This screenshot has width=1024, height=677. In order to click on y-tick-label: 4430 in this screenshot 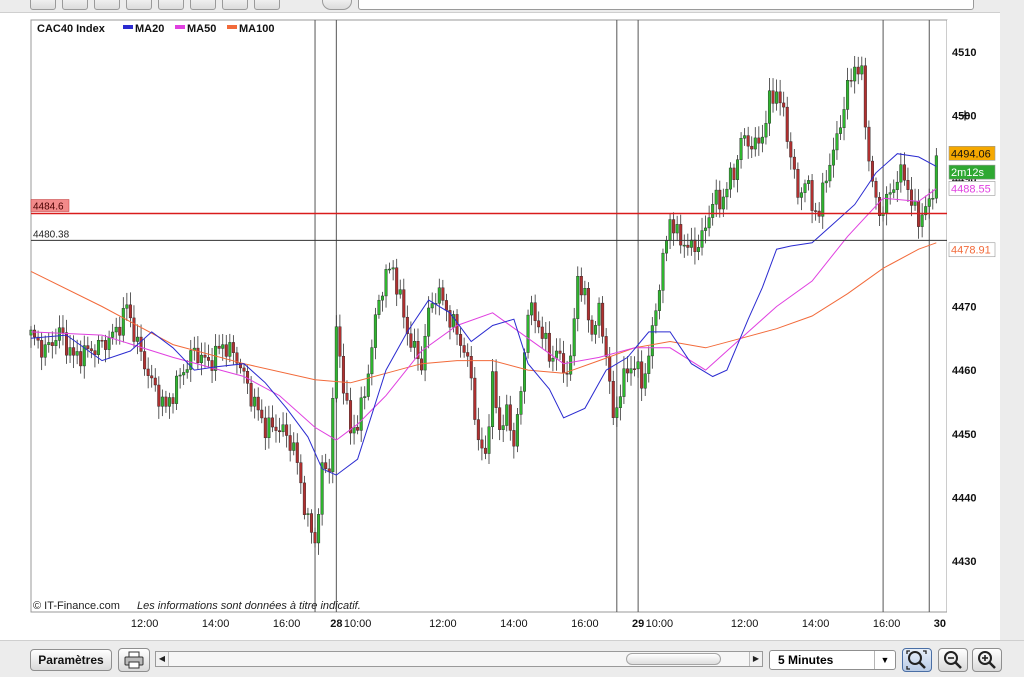, I will do `click(964, 562)`.